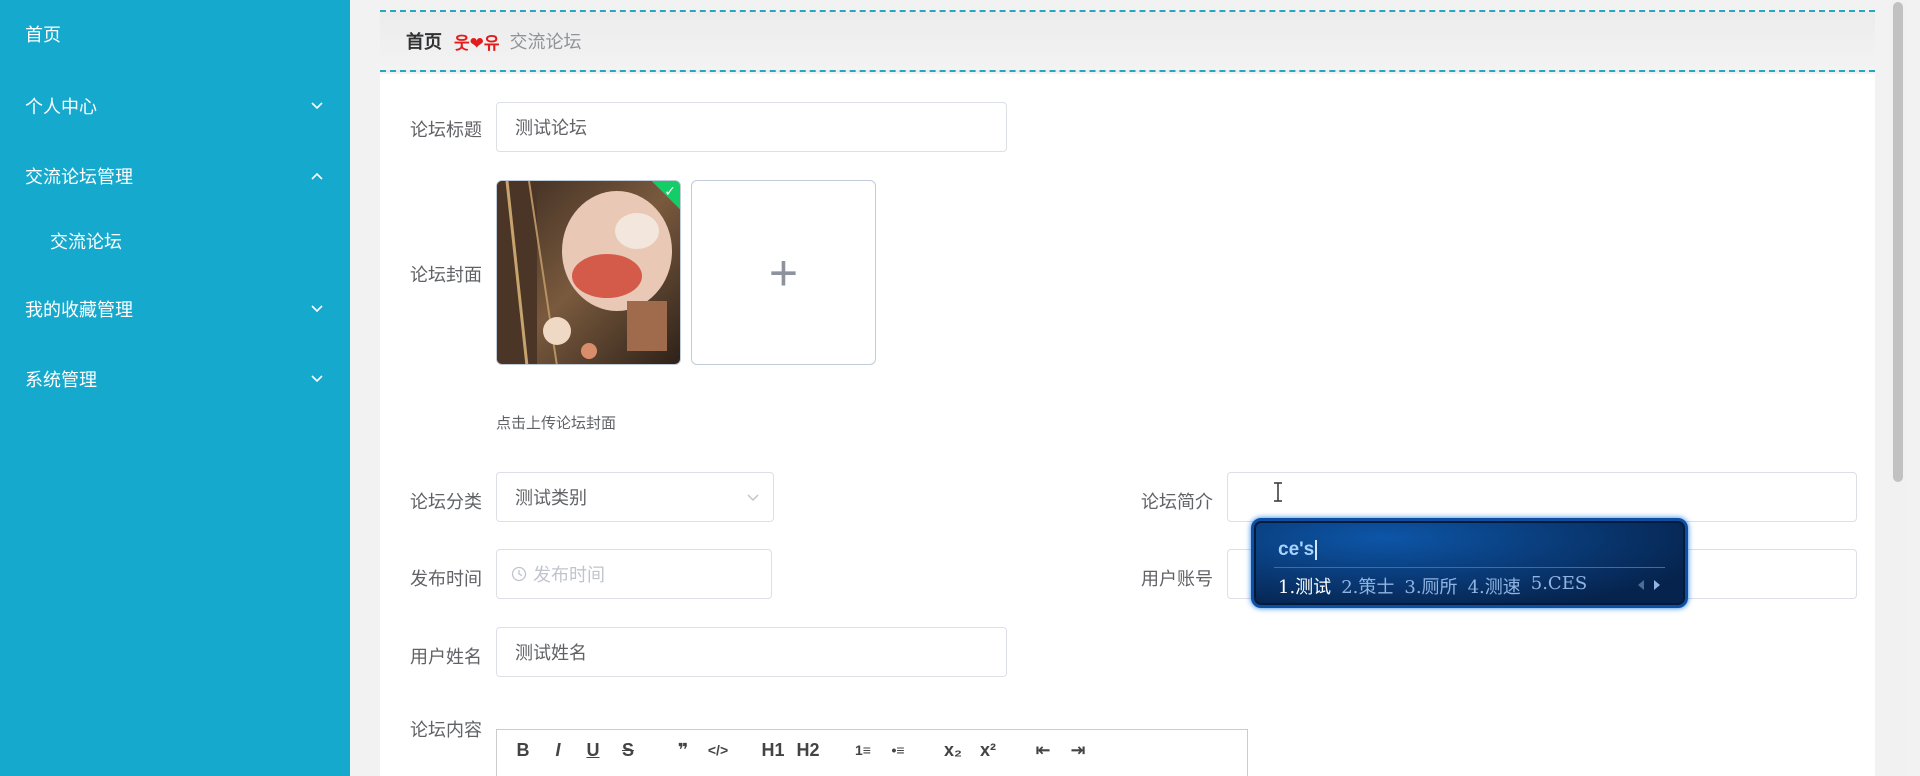 This screenshot has height=776, width=1920. Describe the element at coordinates (1469, 567) in the screenshot. I see `ime-divider` at that location.